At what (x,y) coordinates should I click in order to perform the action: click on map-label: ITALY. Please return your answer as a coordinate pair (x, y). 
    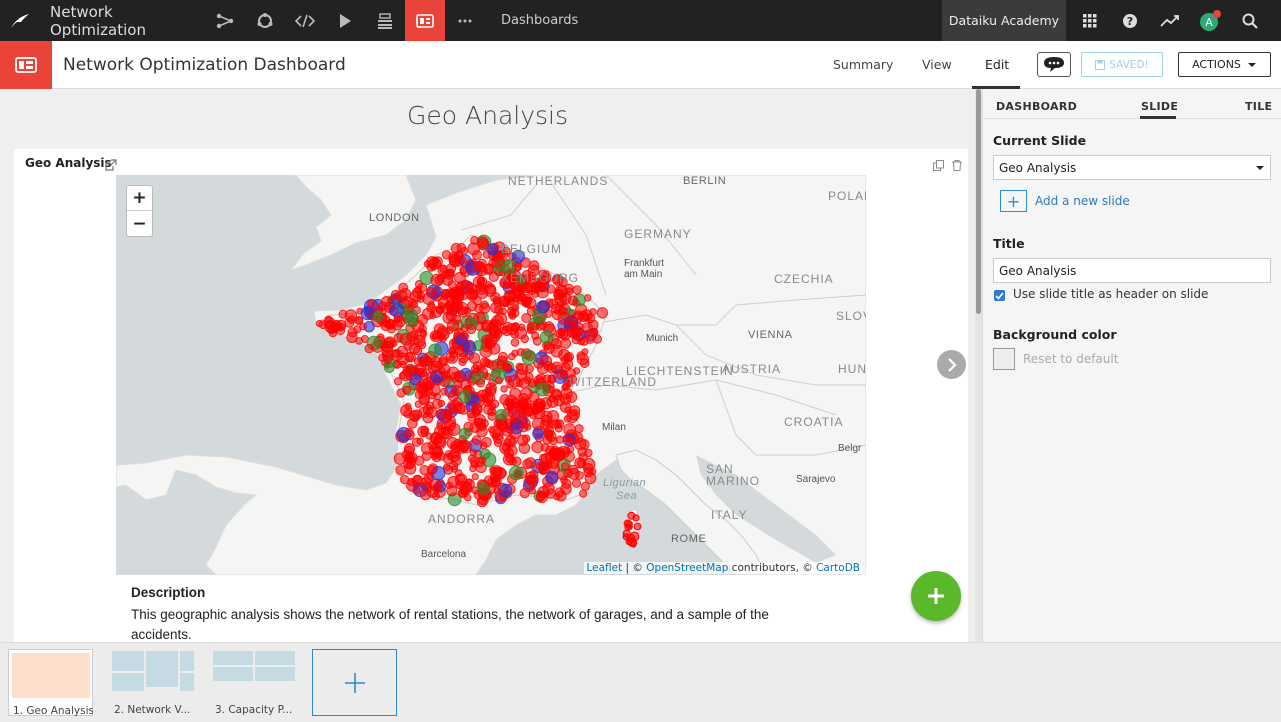
    Looking at the image, I should click on (729, 515).